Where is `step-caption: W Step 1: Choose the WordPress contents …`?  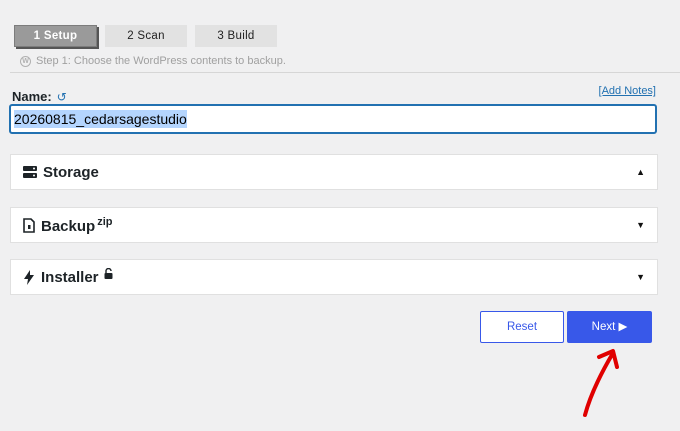 step-caption: W Step 1: Choose the WordPress contents … is located at coordinates (153, 61).